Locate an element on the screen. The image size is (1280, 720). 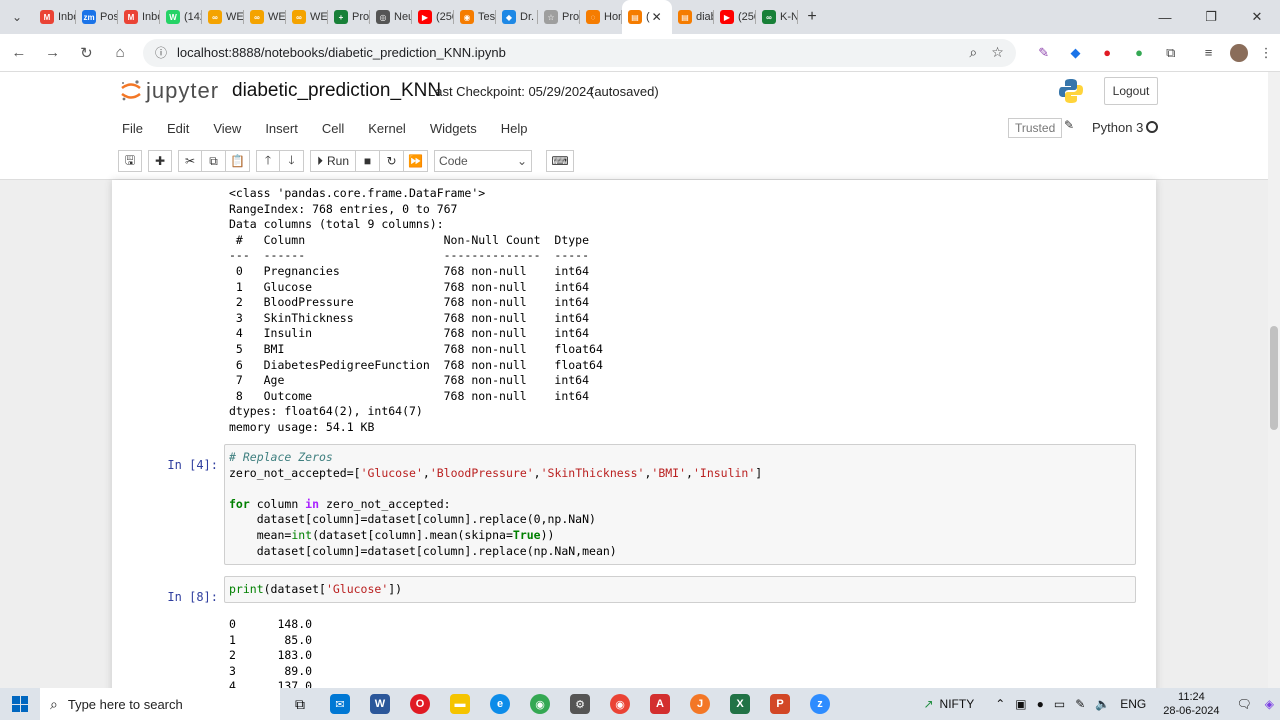
new-tab-button: + is located at coordinates (812, 17).